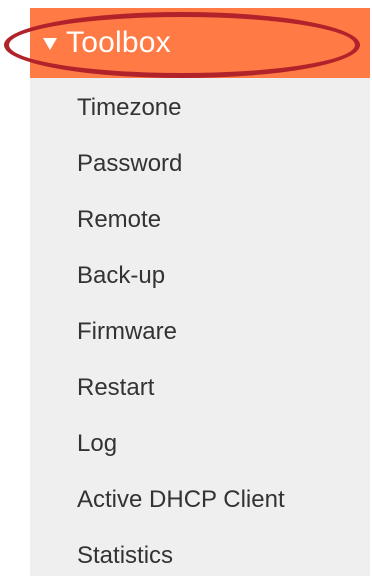  What do you see at coordinates (200, 220) in the screenshot?
I see `menu-item-remote: Remote` at bounding box center [200, 220].